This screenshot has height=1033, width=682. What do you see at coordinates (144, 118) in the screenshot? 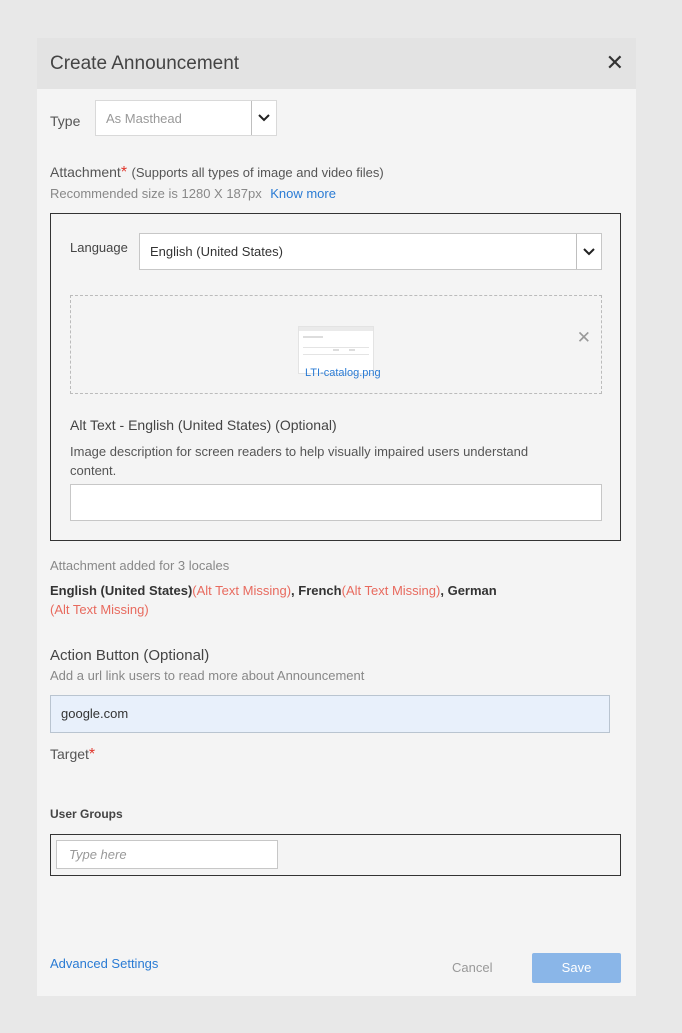
I see `type-select-value: As Masthead` at bounding box center [144, 118].